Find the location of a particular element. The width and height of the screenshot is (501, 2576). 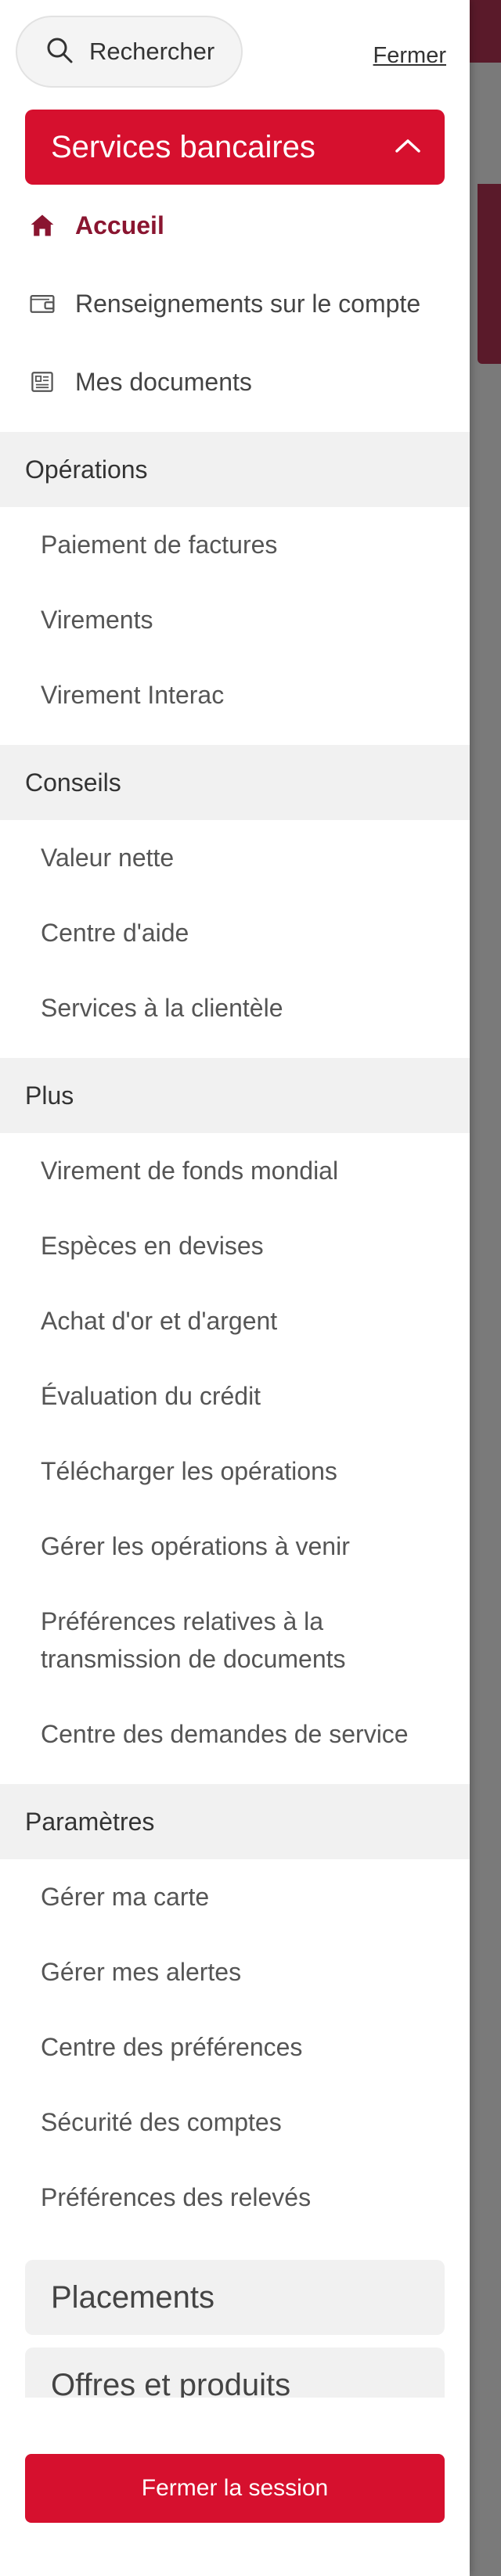

section-header-investments: Placements is located at coordinates (235, 2297).